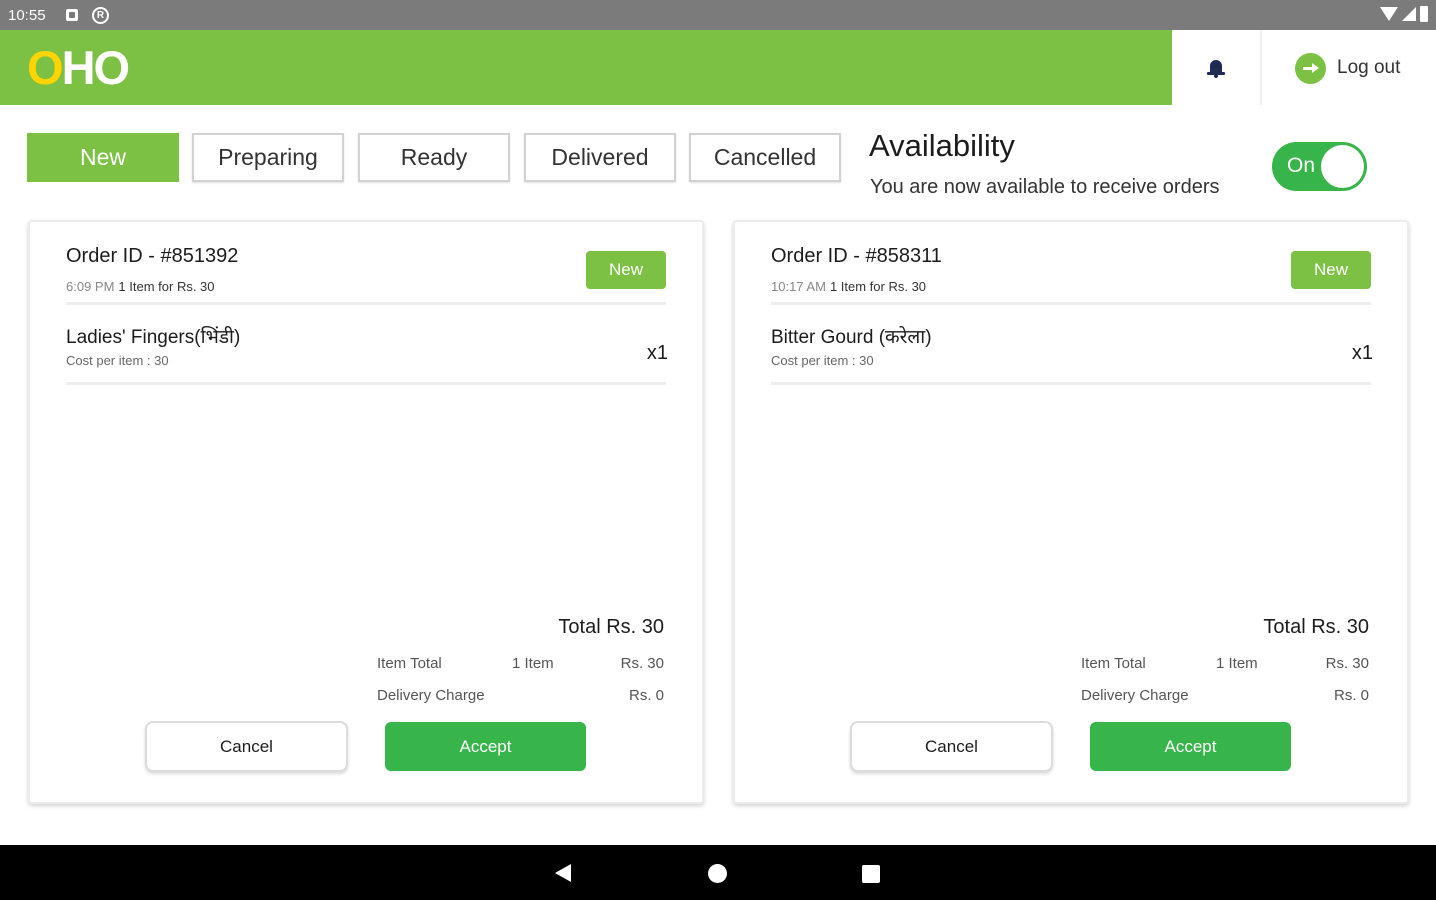  I want to click on home-icon, so click(717, 873).